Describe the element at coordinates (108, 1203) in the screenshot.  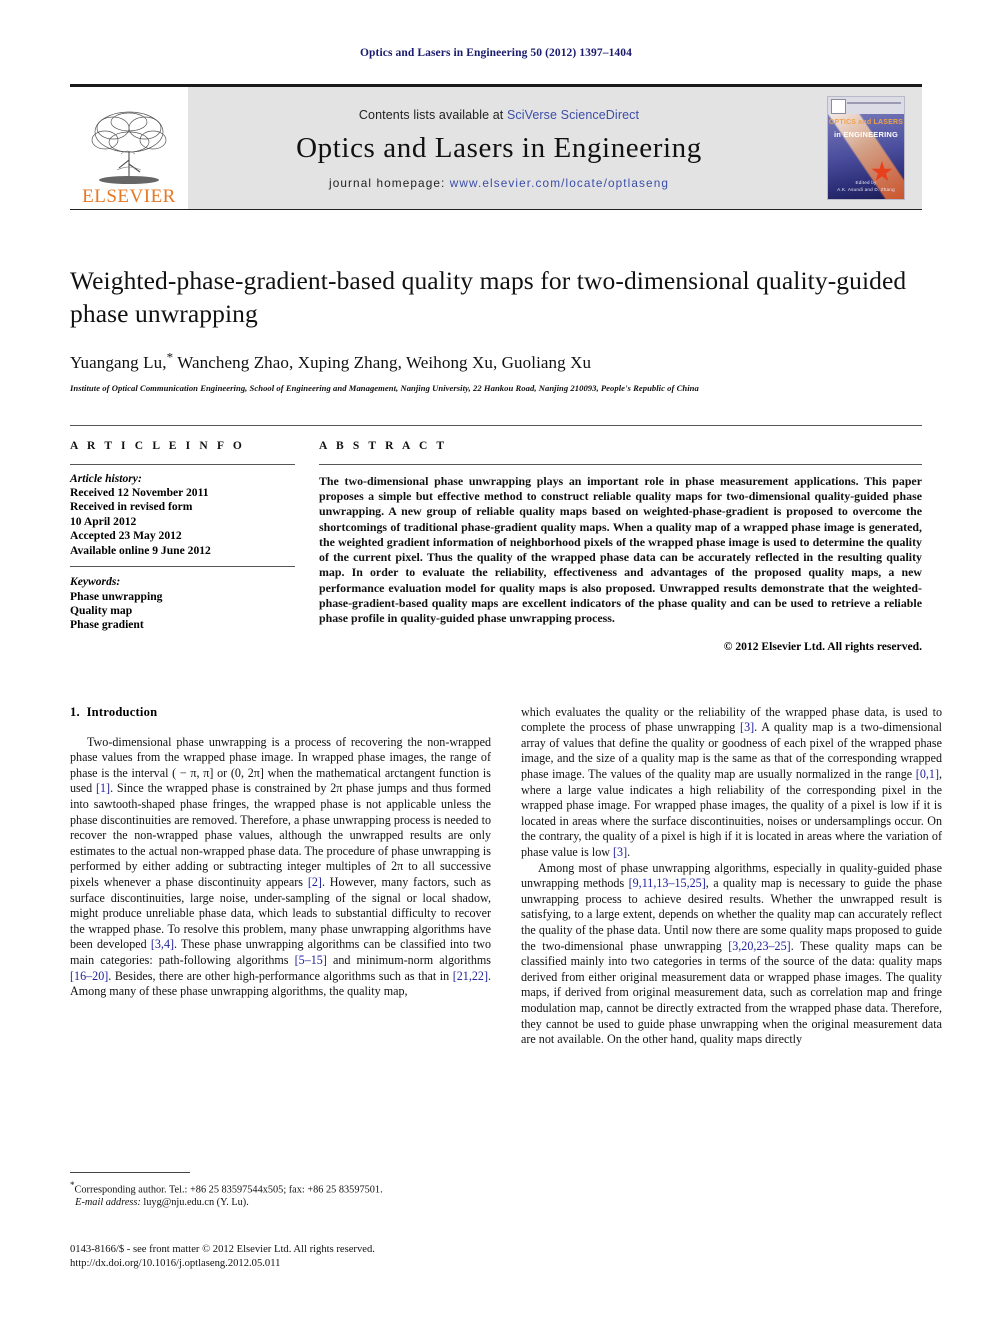
I see `email-label: E-mail address:` at that location.